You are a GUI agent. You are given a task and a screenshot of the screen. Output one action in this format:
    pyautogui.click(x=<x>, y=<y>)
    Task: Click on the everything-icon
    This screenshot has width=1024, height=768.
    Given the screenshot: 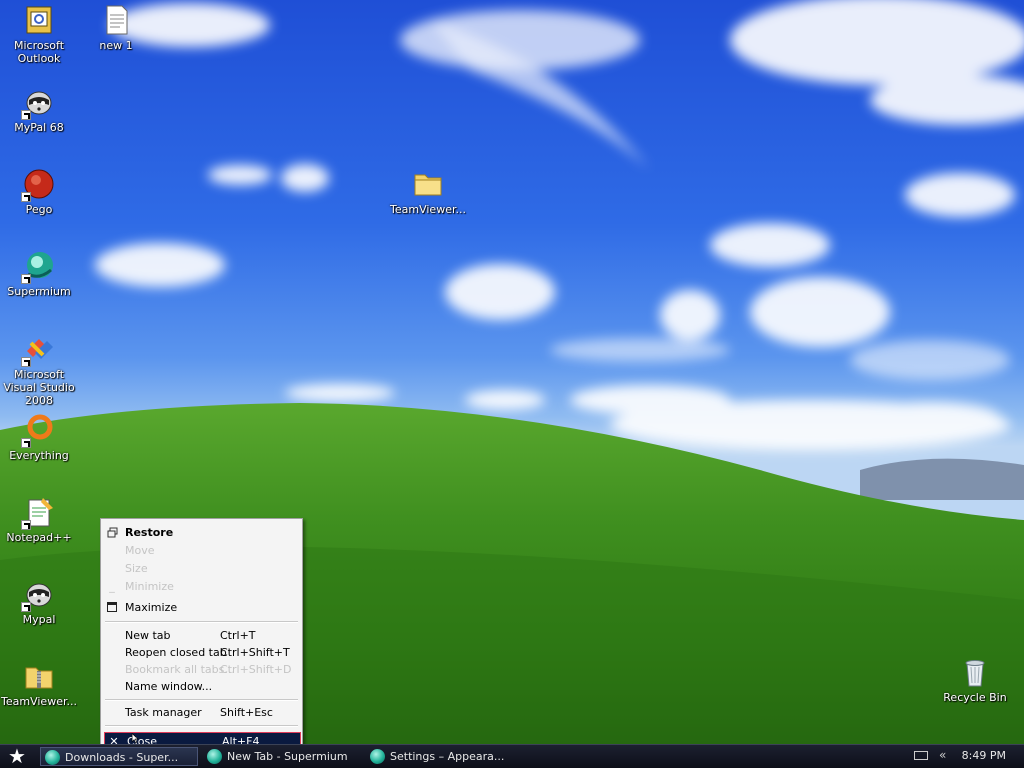 What is the action you would take?
    pyautogui.click(x=38, y=431)
    